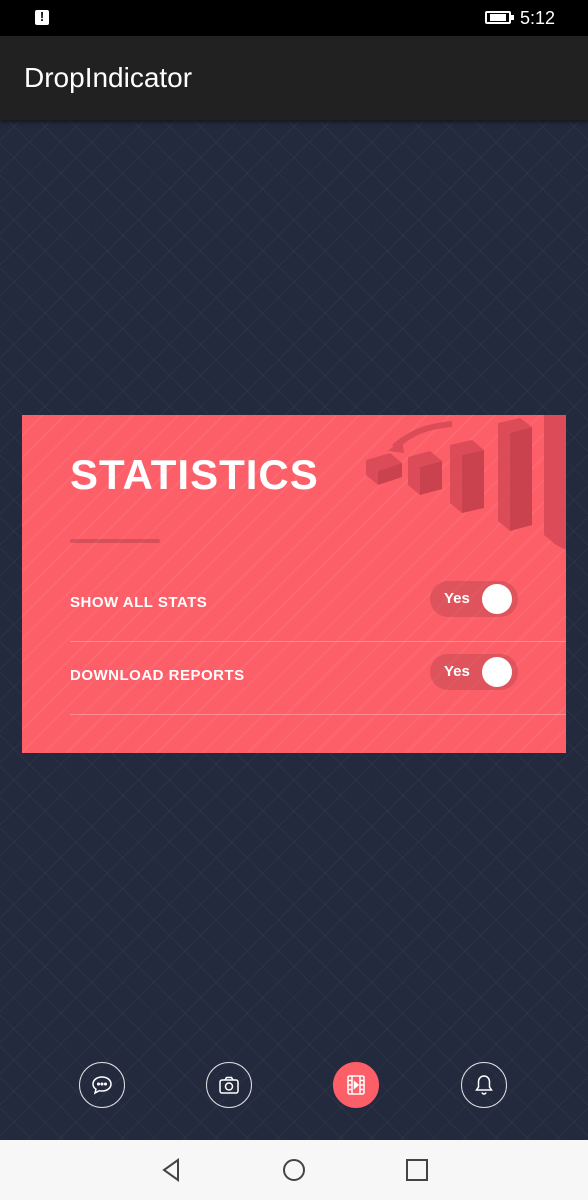 The height and width of the screenshot is (1200, 588). I want to click on recents-icon, so click(417, 1170).